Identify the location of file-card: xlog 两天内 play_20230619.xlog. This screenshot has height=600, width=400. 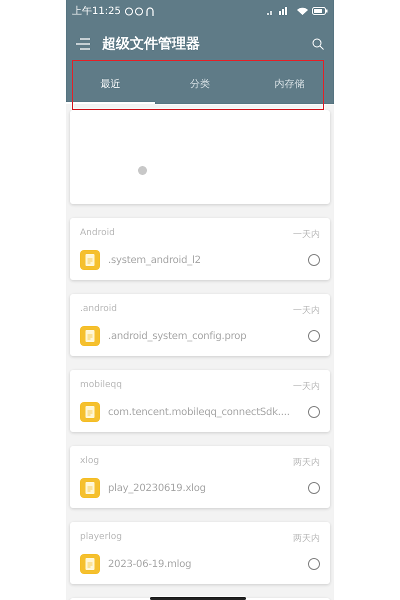
(200, 477).